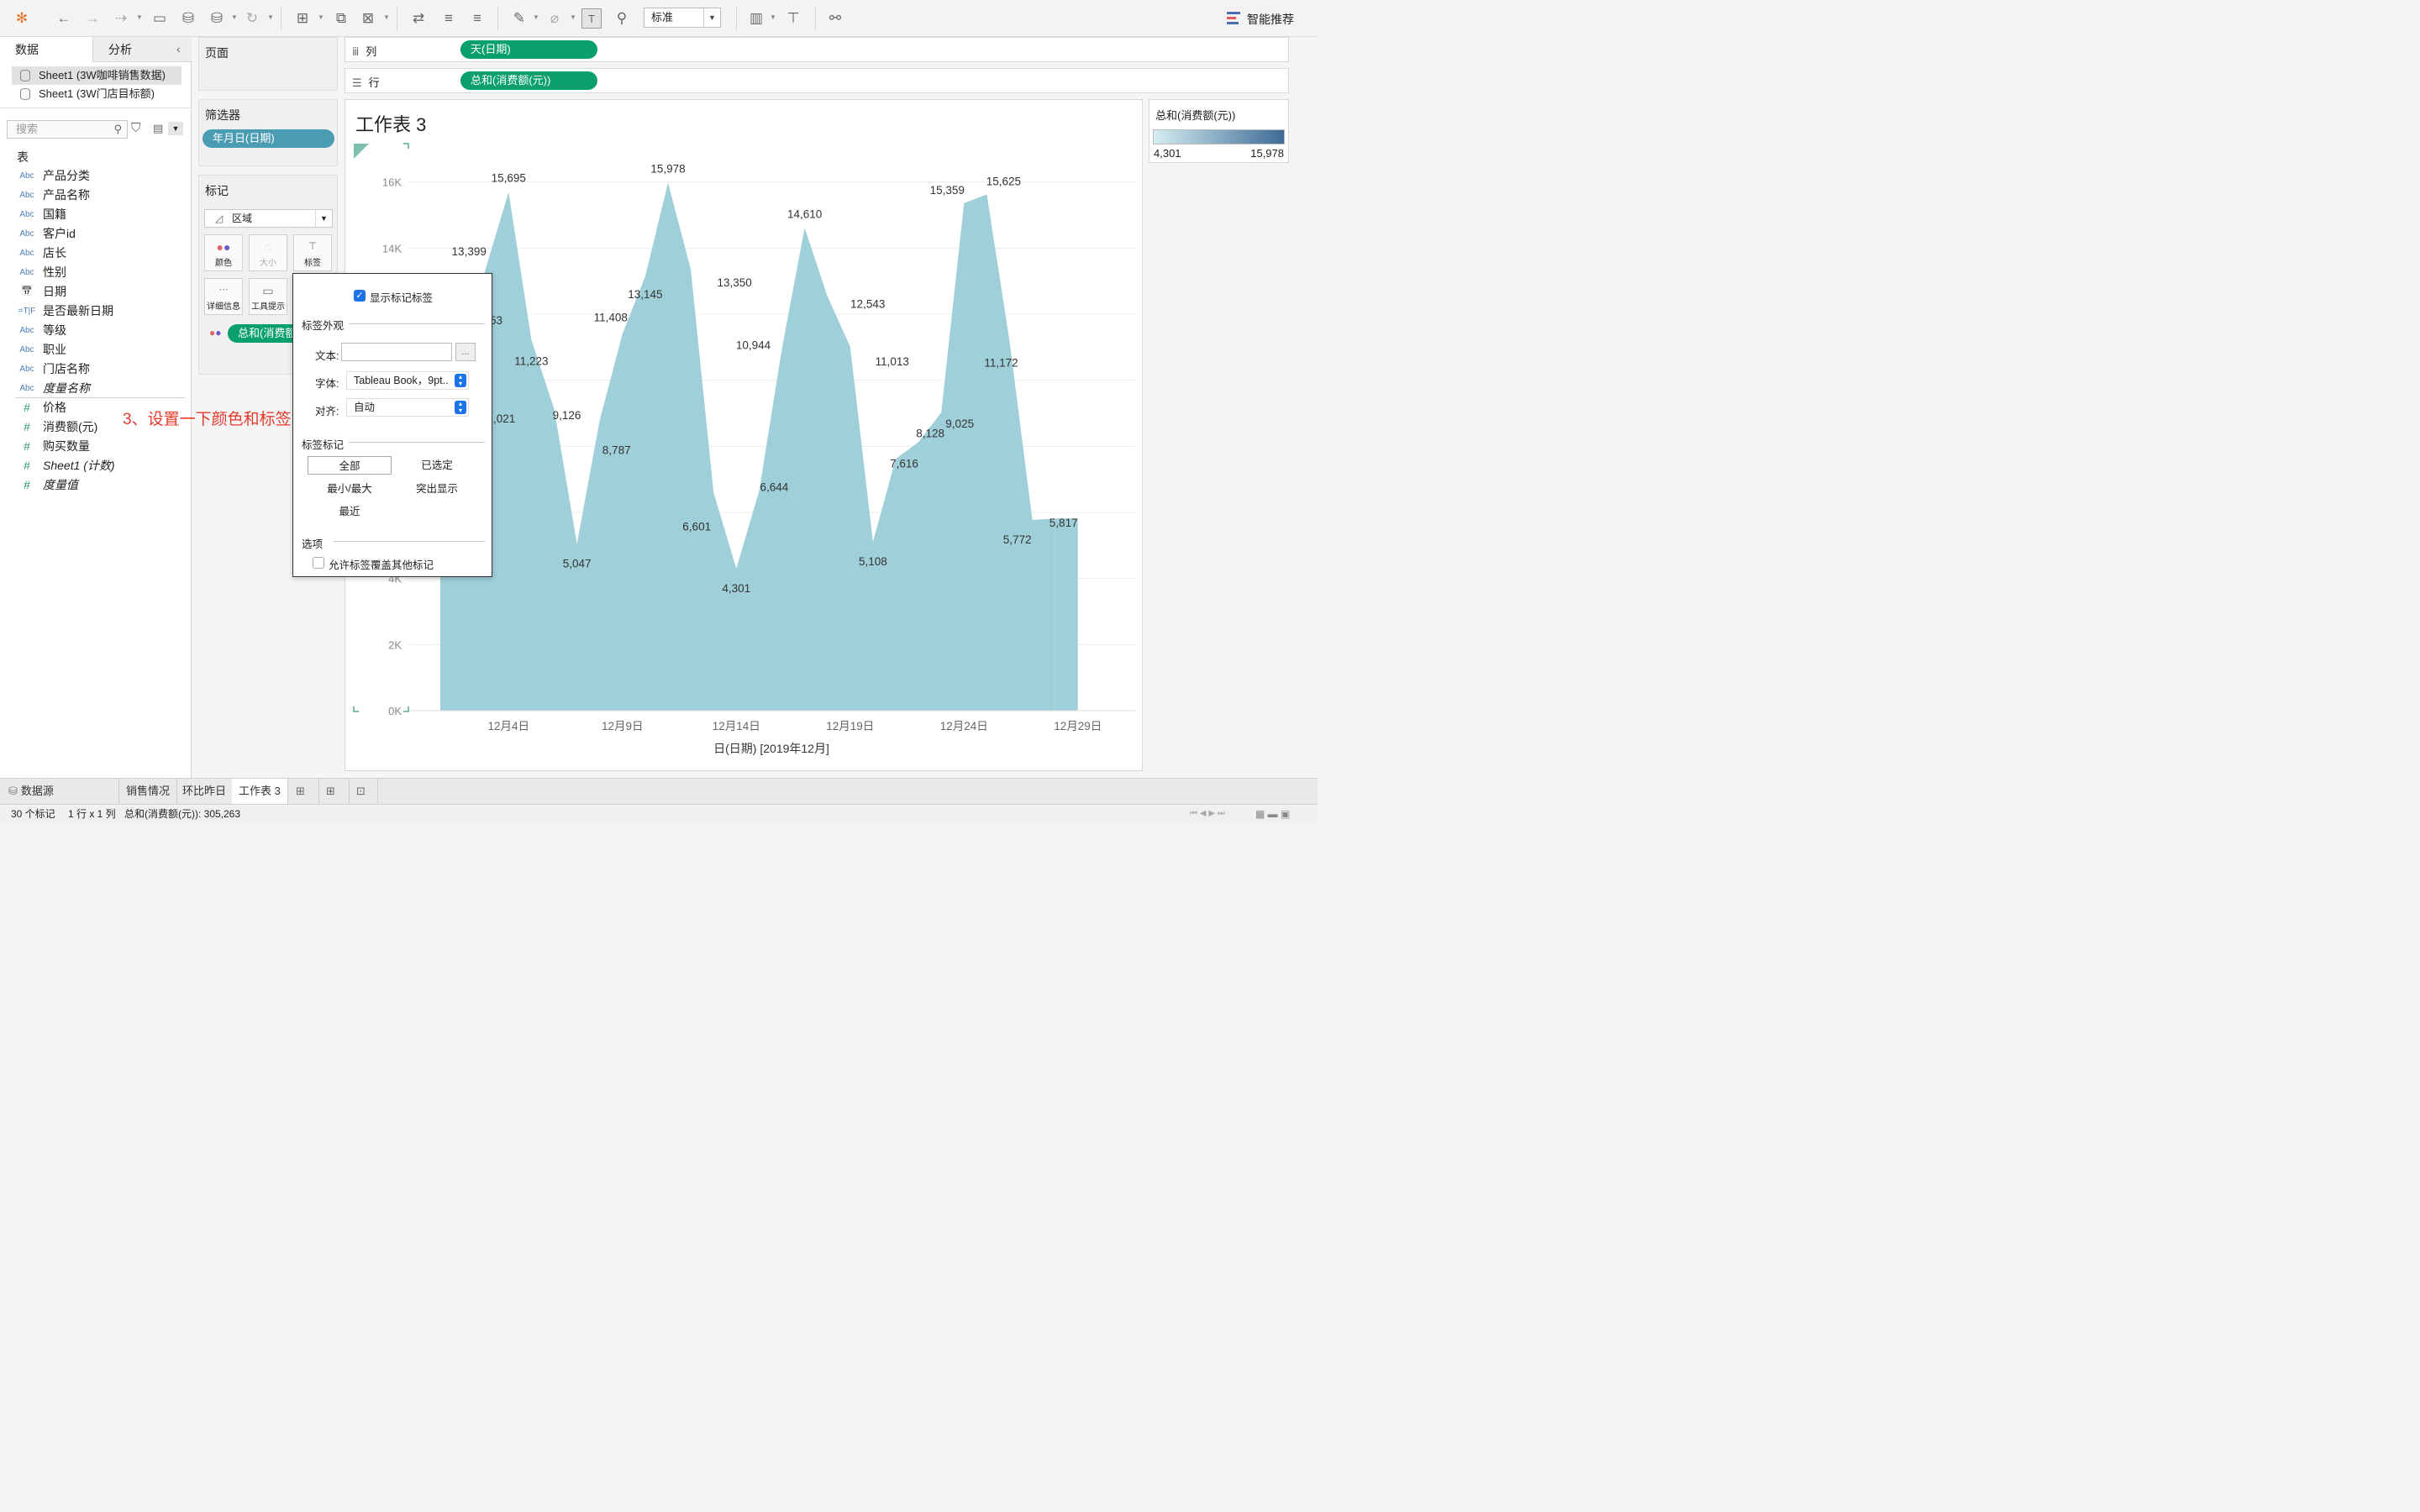 The height and width of the screenshot is (1512, 2420). What do you see at coordinates (60, 791) in the screenshot?
I see `tab-datasource: ⛁ 数据源` at bounding box center [60, 791].